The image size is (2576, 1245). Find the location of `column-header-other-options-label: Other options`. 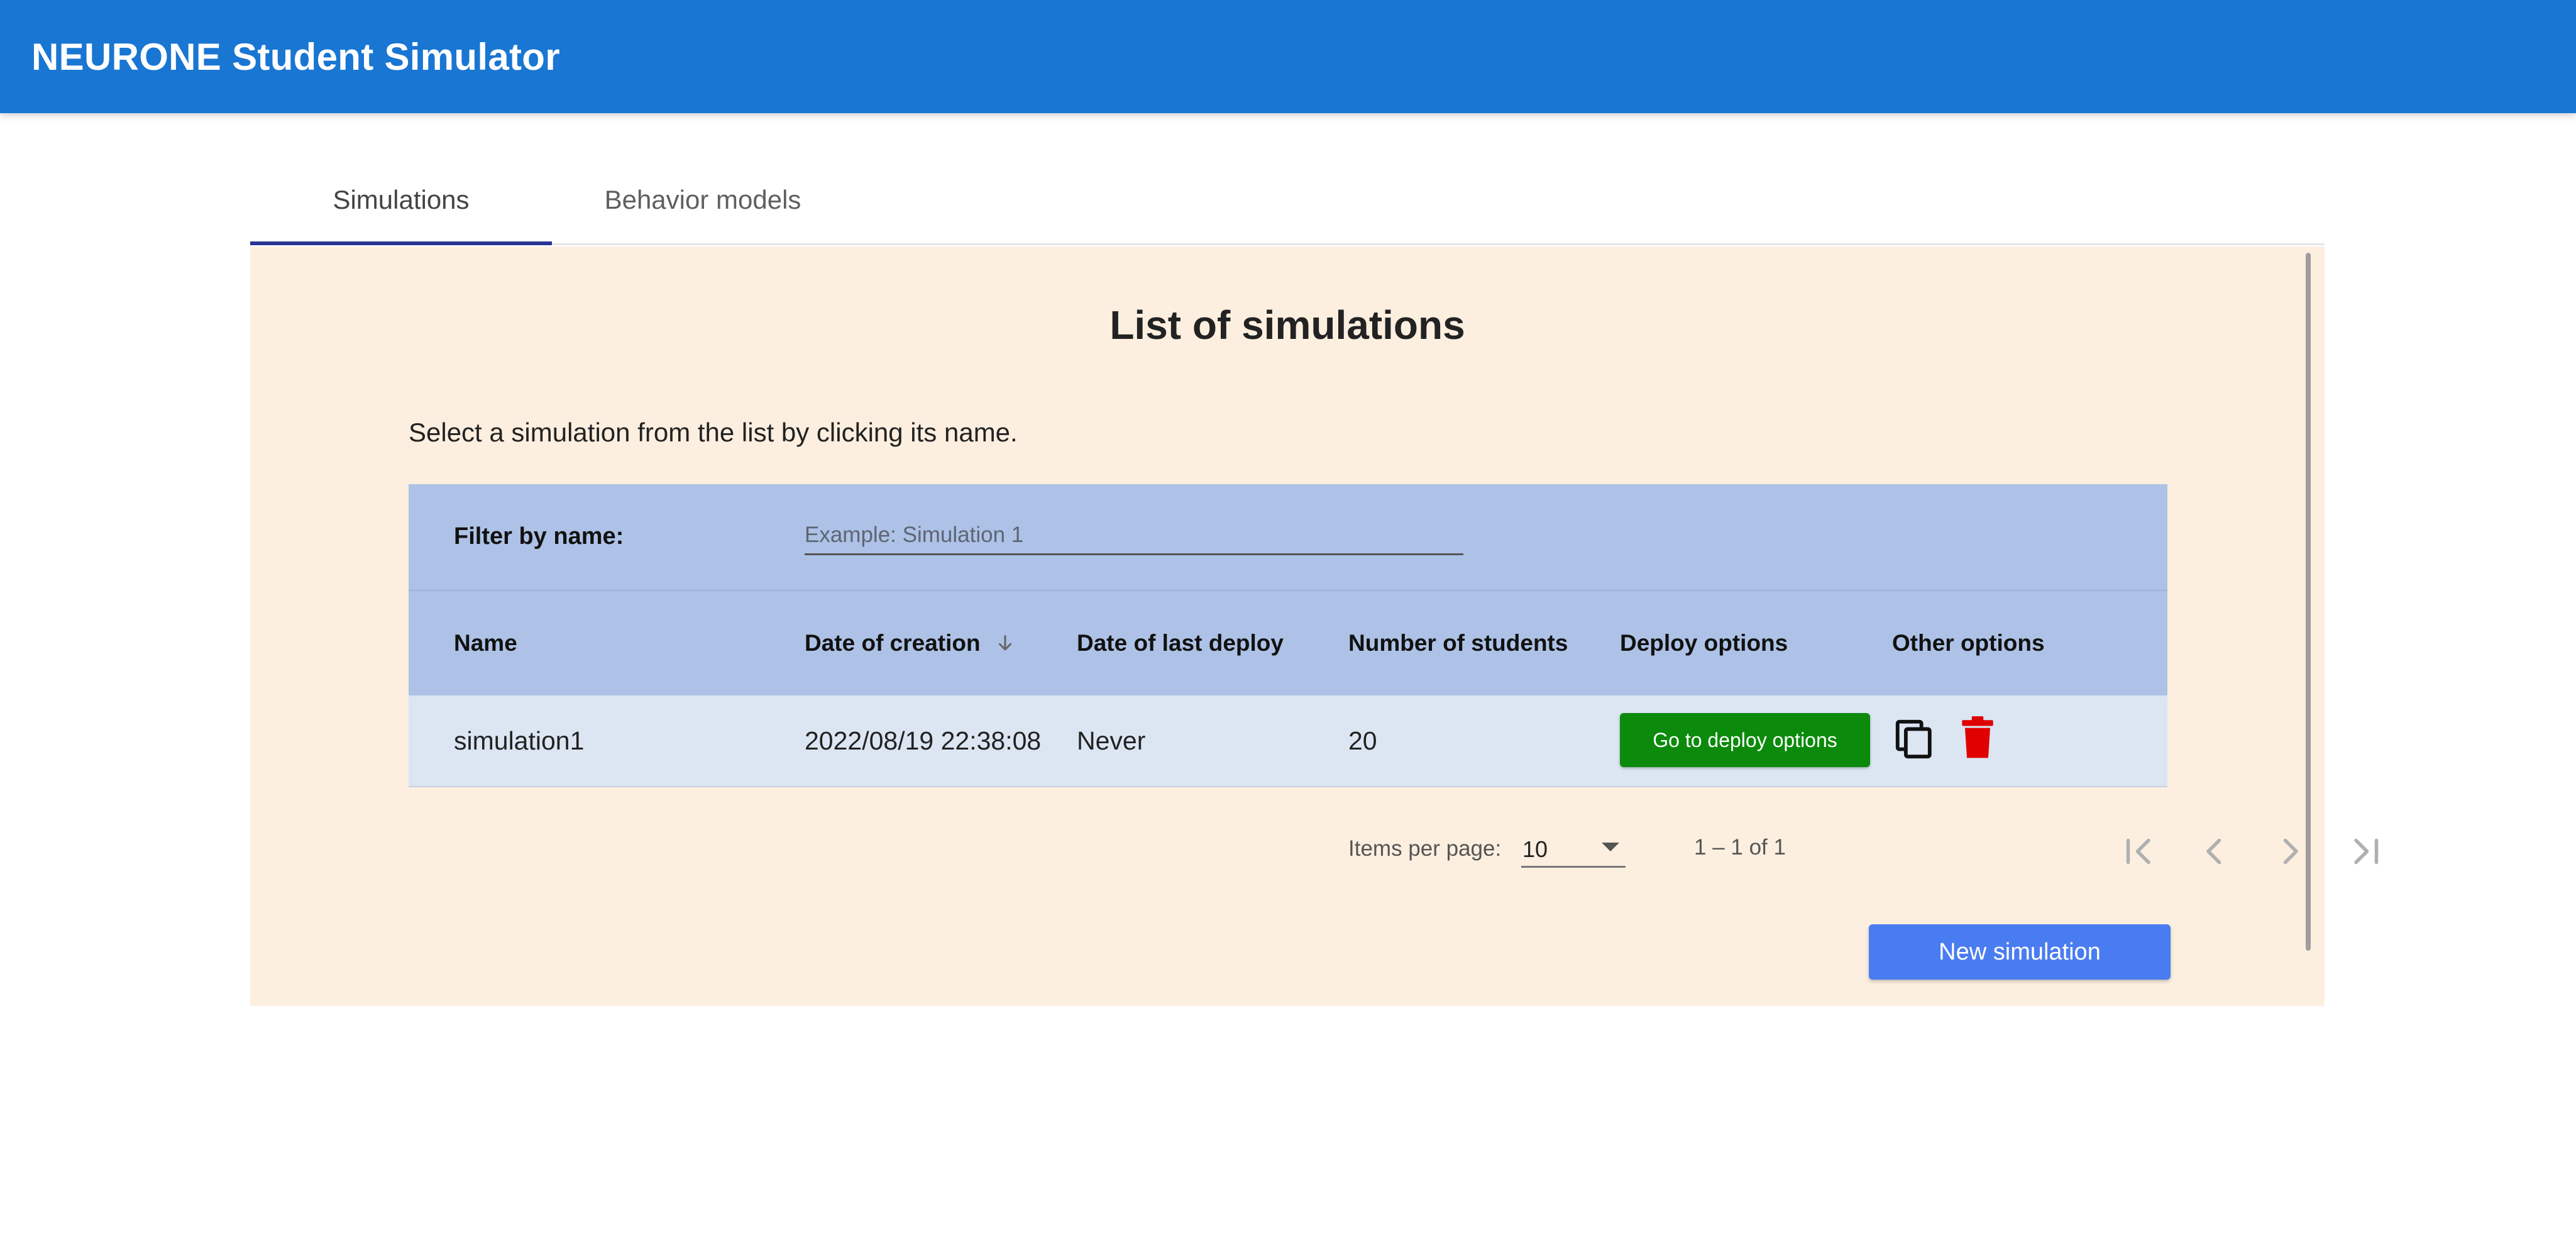

column-header-other-options-label: Other options is located at coordinates (1968, 643).